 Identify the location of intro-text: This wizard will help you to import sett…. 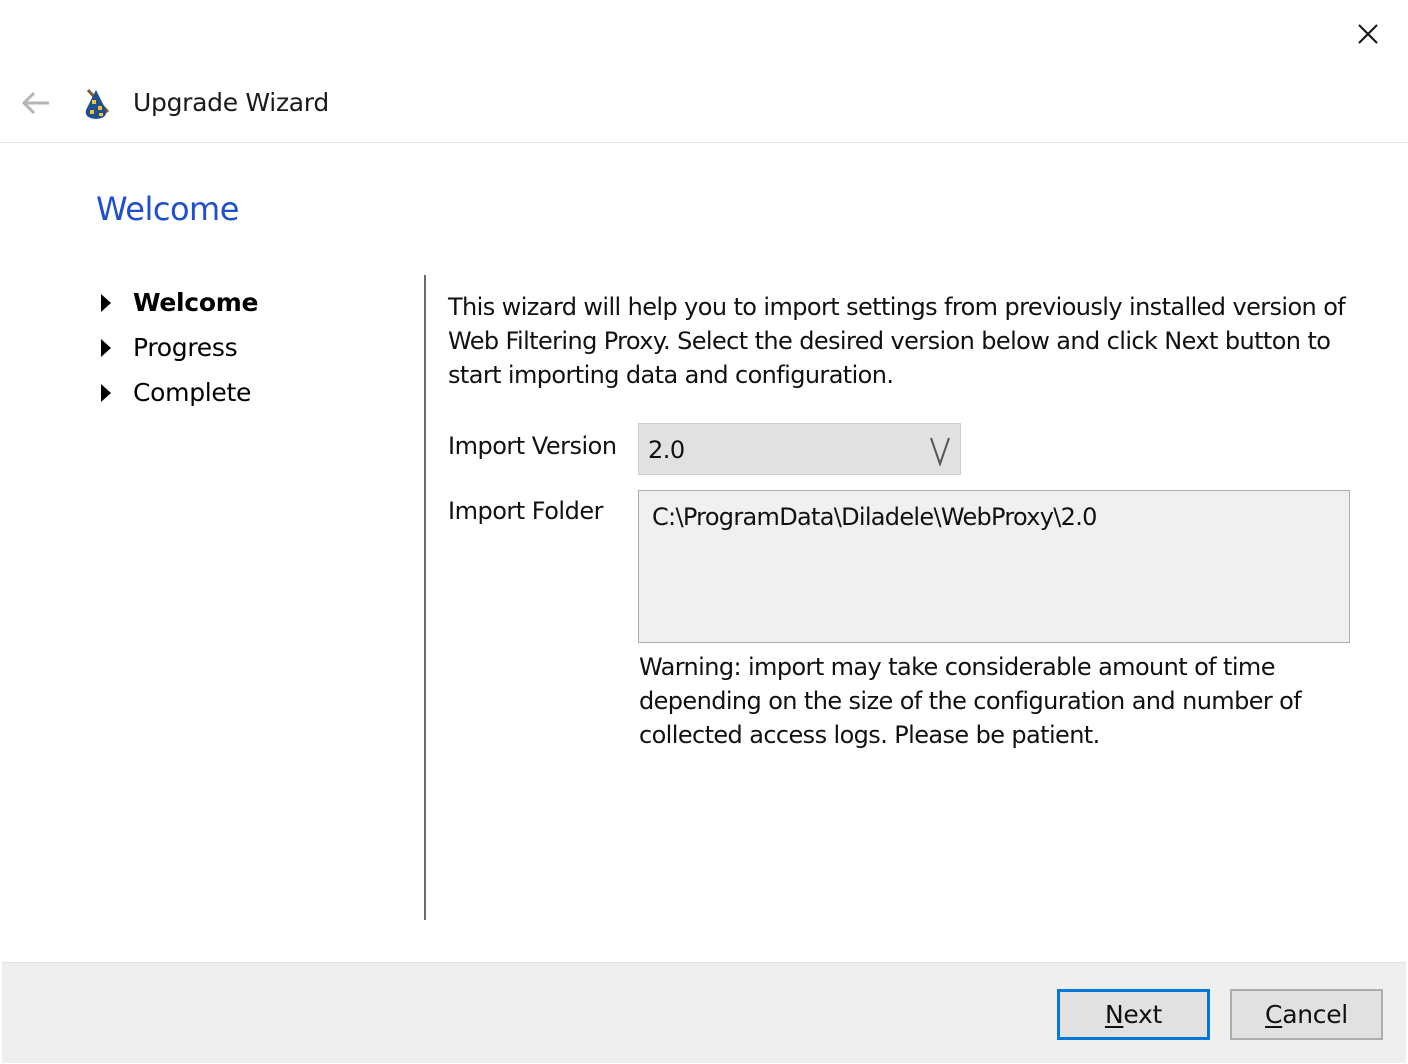
(897, 341).